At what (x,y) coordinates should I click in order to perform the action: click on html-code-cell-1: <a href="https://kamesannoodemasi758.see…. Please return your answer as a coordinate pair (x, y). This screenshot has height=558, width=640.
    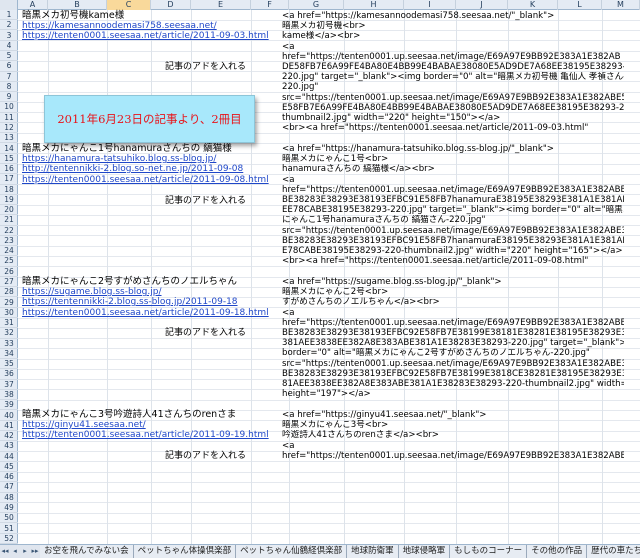
    Looking at the image, I should click on (453, 72).